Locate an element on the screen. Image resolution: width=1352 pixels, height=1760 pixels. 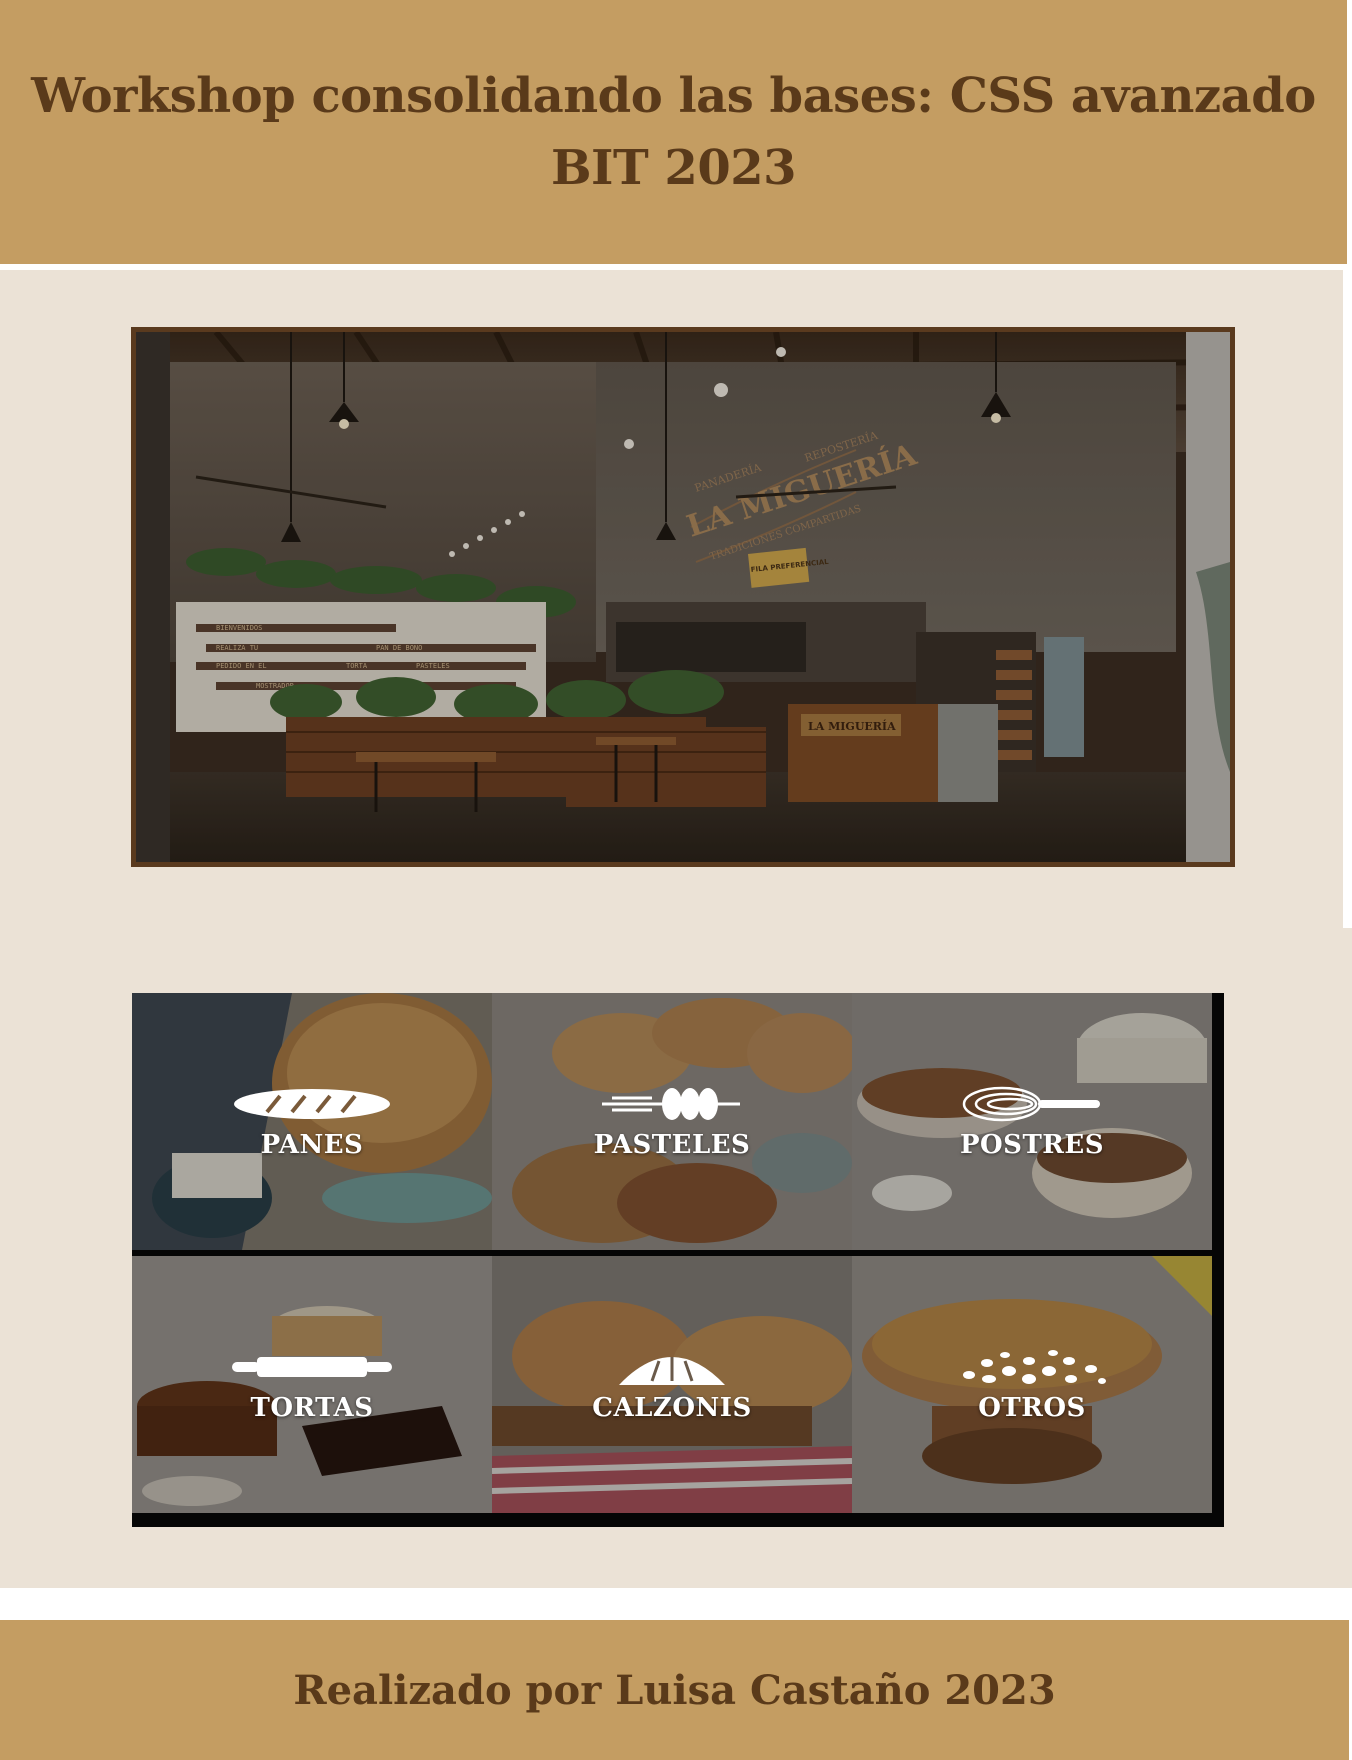
wheat-icon is located at coordinates (671, 1103).